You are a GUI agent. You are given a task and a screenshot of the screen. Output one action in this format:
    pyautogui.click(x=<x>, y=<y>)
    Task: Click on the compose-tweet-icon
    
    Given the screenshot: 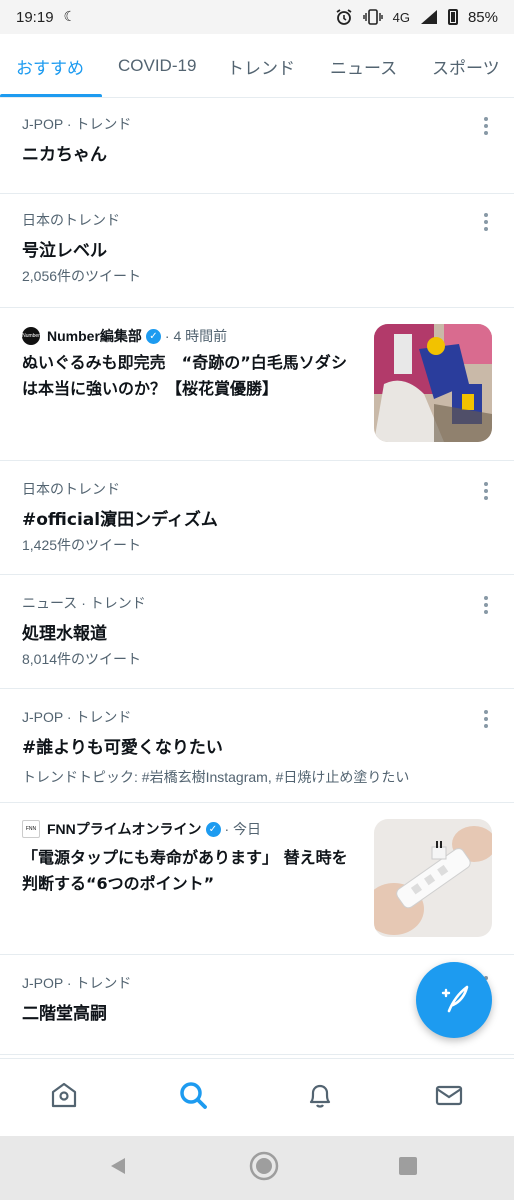 What is the action you would take?
    pyautogui.click(x=454, y=1000)
    